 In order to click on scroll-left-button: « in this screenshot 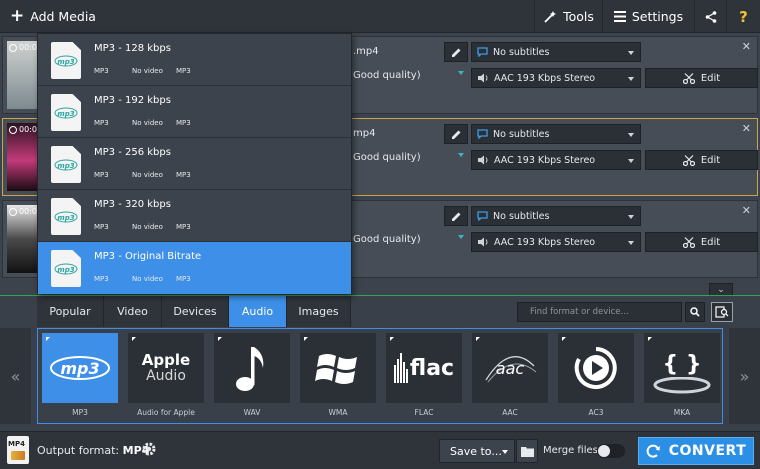, I will do `click(15, 376)`.